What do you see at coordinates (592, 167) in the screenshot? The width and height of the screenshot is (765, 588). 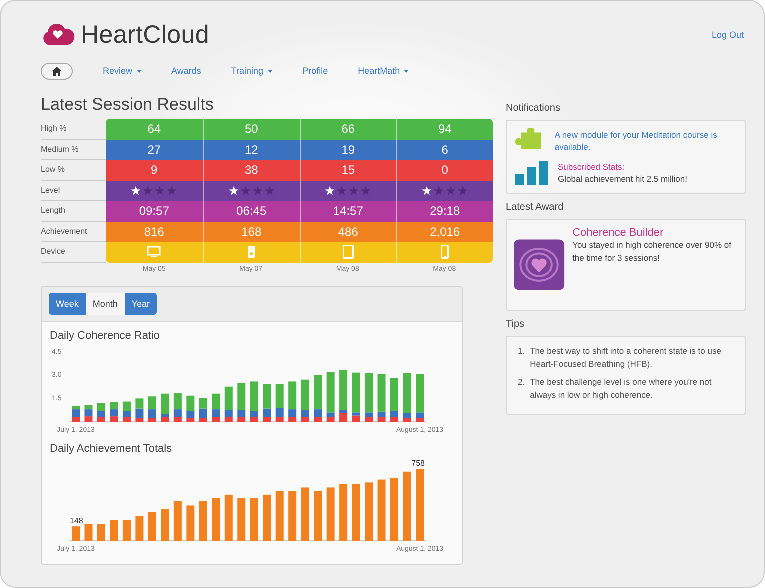 I see `notification-title: Subscribed Stats:` at bounding box center [592, 167].